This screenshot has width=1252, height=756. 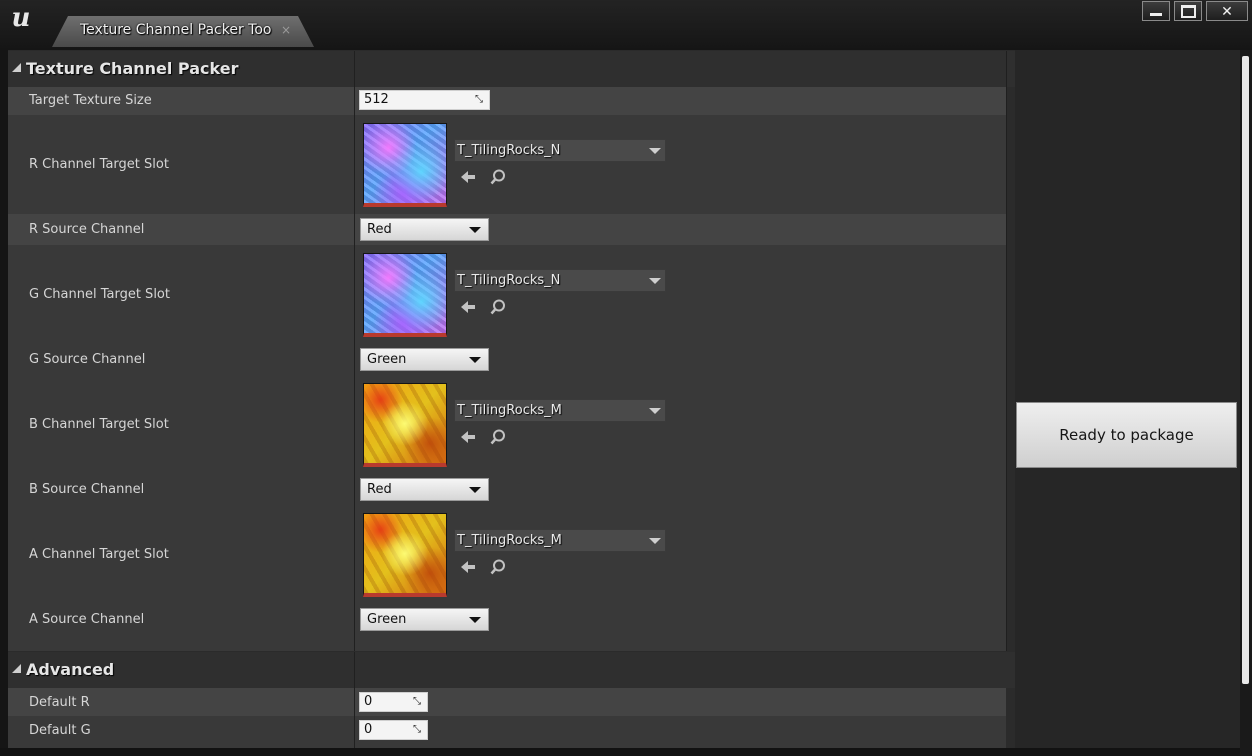 I want to click on asset-picker-b: T_TilingRocks_M, so click(x=560, y=410).